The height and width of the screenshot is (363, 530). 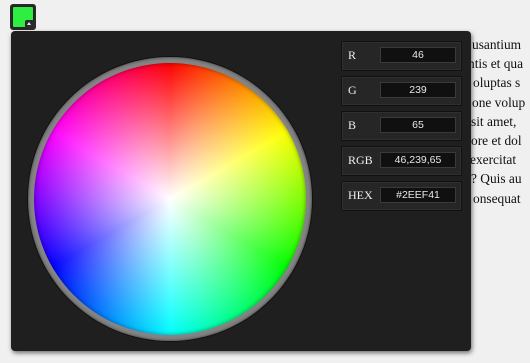 I want to click on field-rgb: RGB, so click(x=401, y=161).